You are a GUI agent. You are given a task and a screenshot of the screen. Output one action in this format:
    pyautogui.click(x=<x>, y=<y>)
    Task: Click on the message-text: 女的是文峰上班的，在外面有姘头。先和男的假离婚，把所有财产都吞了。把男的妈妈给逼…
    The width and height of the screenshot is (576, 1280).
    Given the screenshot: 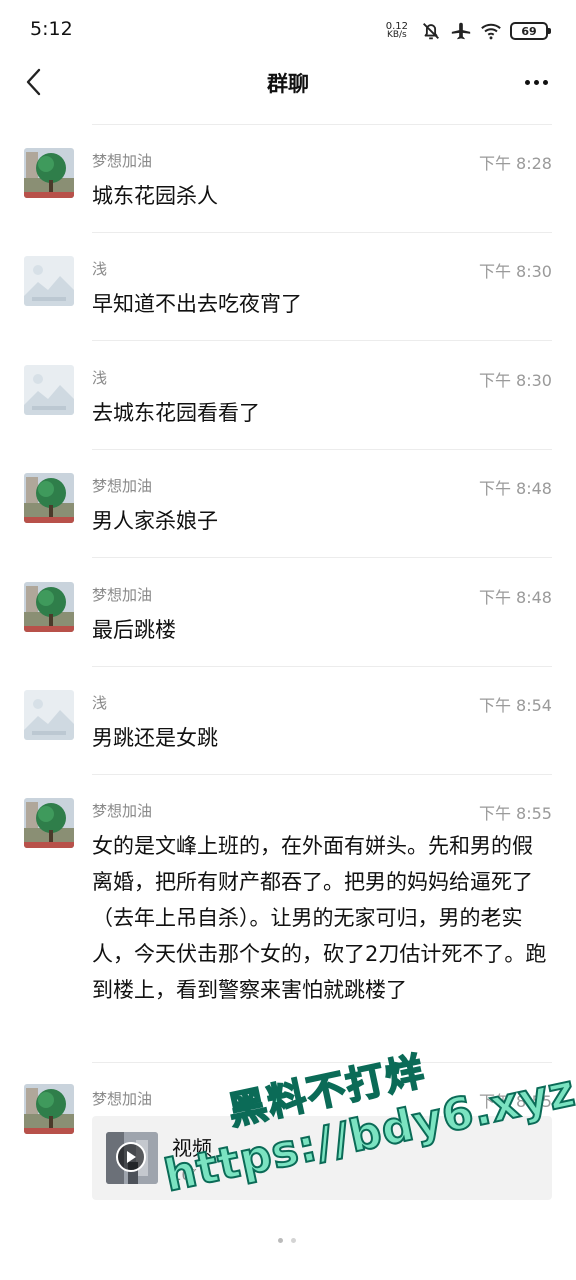 What is the action you would take?
    pyautogui.click(x=319, y=918)
    